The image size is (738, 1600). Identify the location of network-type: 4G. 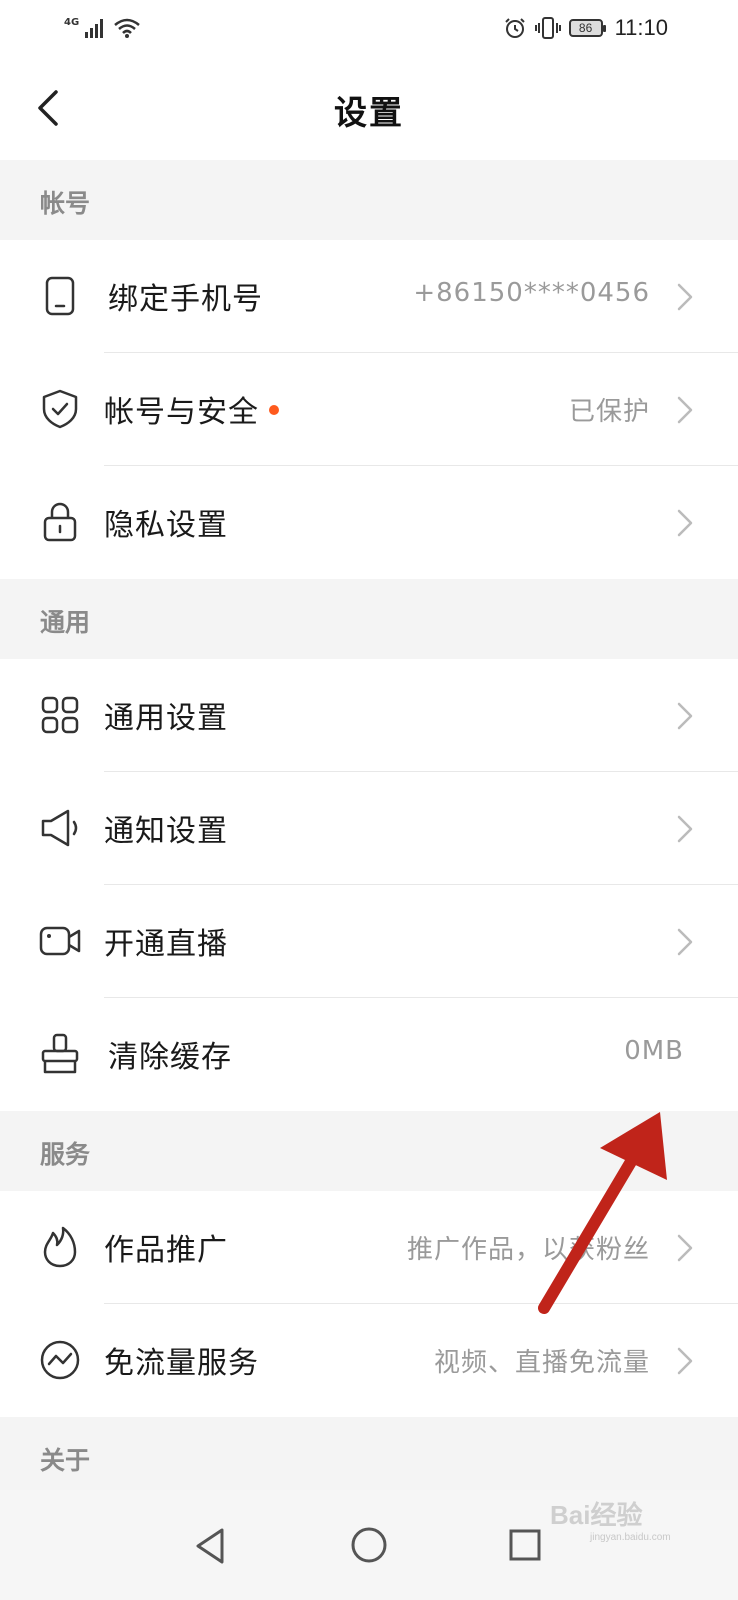
(72, 22).